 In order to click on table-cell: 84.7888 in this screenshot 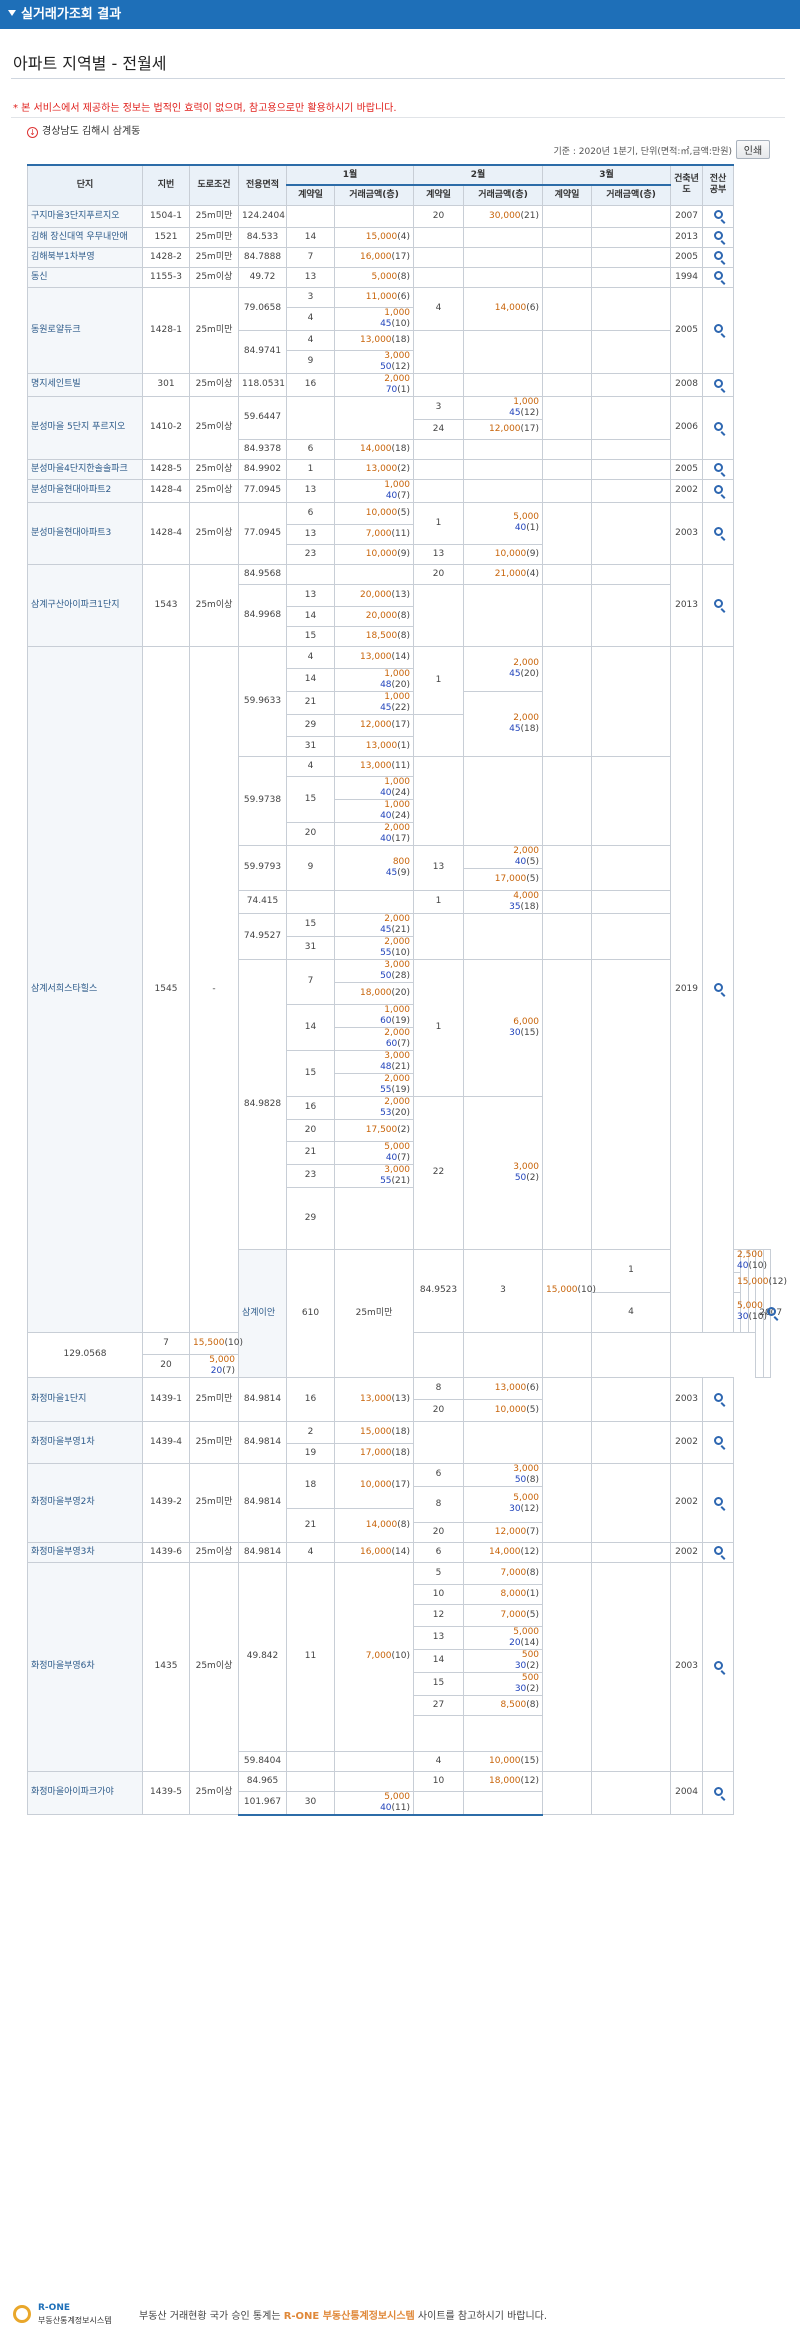, I will do `click(262, 257)`.